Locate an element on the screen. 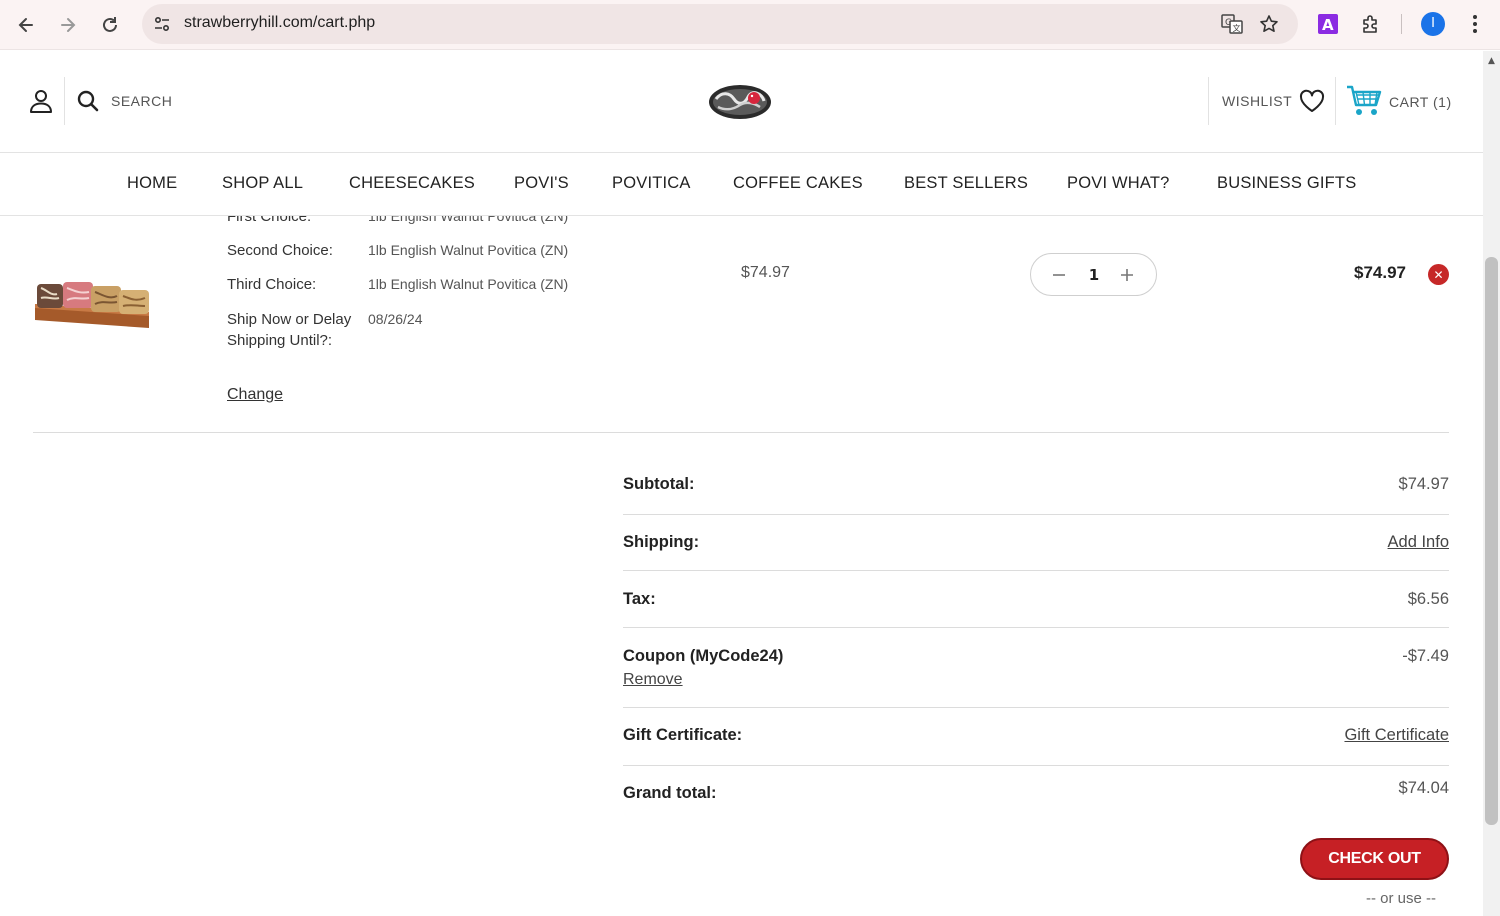  back-button is located at coordinates (26, 25).